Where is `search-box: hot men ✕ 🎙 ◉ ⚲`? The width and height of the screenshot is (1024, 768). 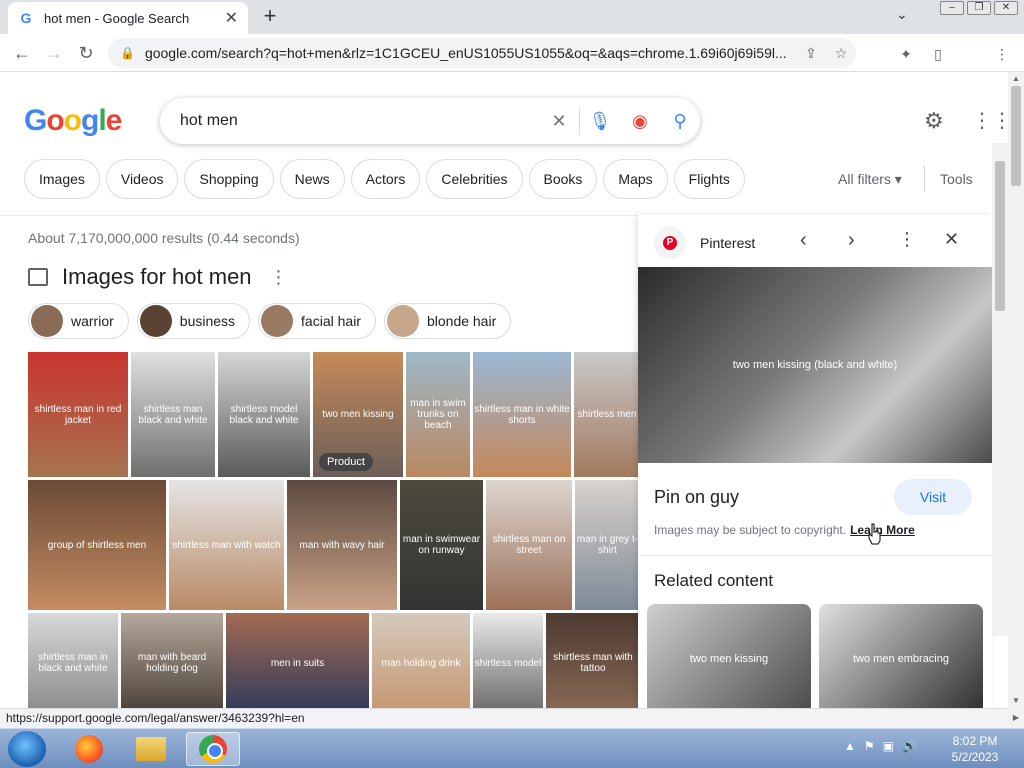 search-box: hot men ✕ 🎙 ◉ ⚲ is located at coordinates (430, 121).